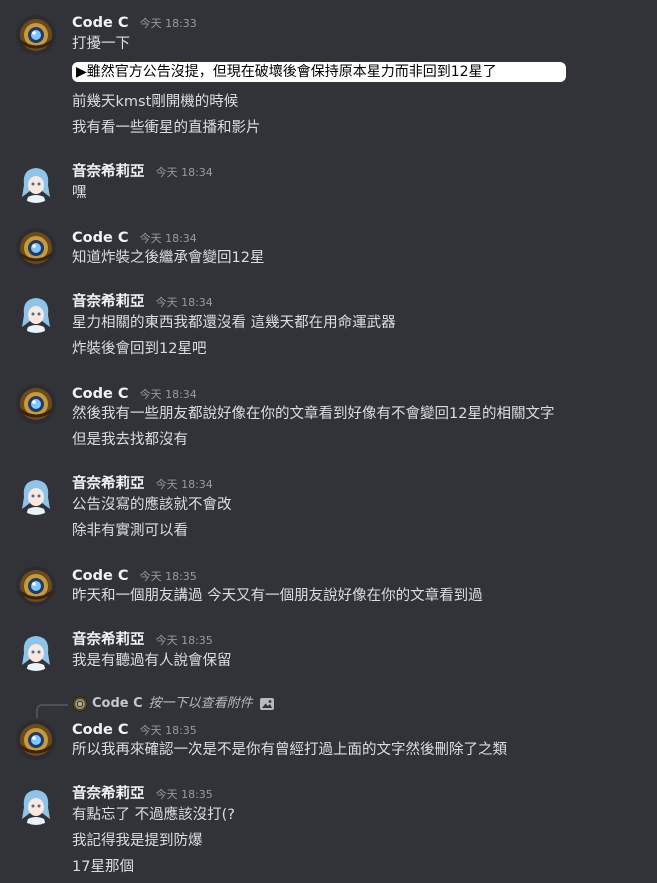 The height and width of the screenshot is (883, 657). I want to click on message-text: 打擾一下, so click(101, 44).